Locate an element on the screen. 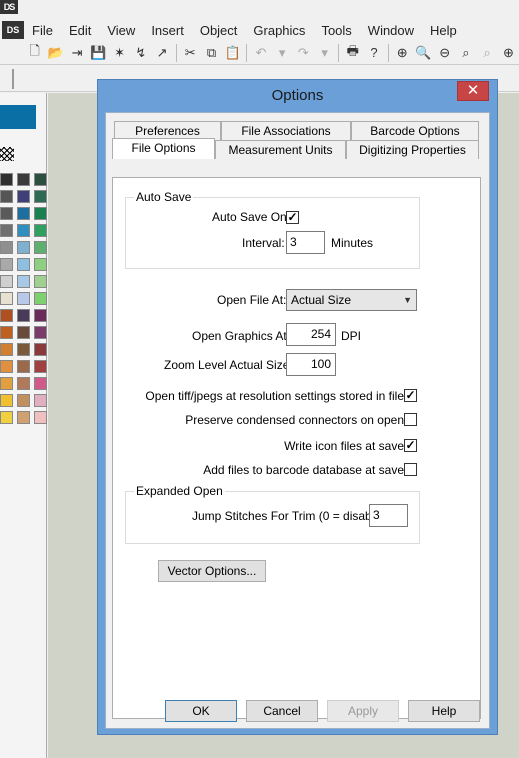  help-icon: ? is located at coordinates (373, 53).